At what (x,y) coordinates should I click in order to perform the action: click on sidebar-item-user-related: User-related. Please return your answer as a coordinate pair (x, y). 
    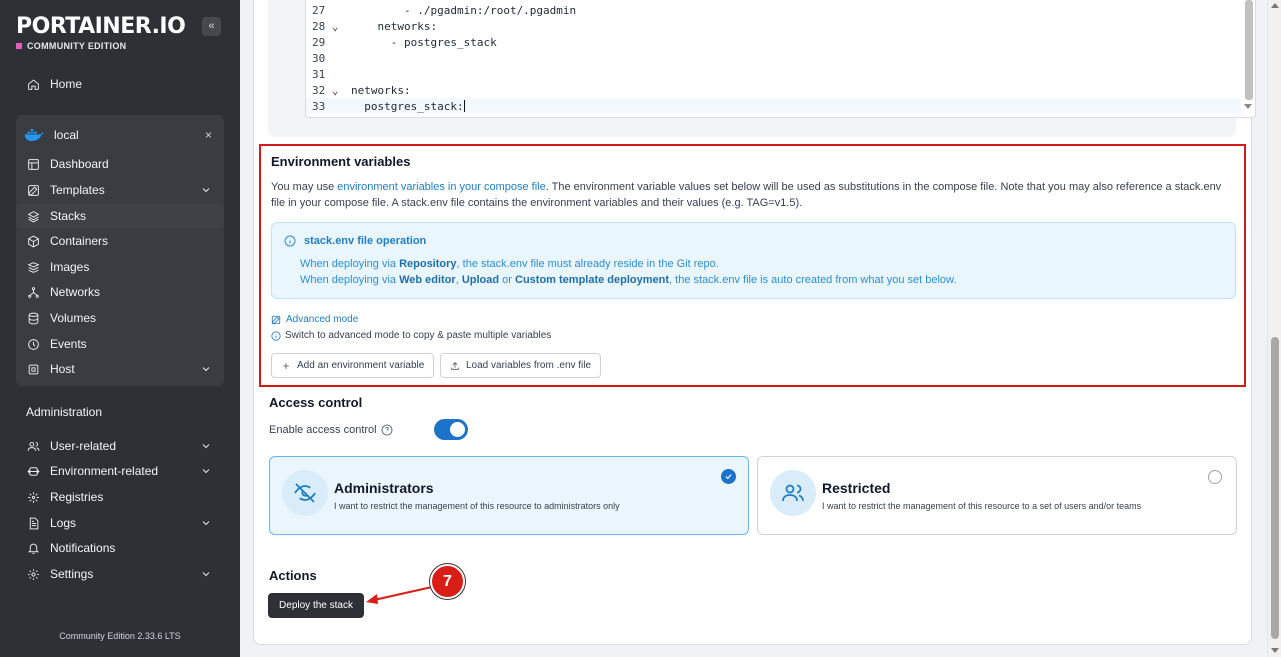
    Looking at the image, I should click on (120, 446).